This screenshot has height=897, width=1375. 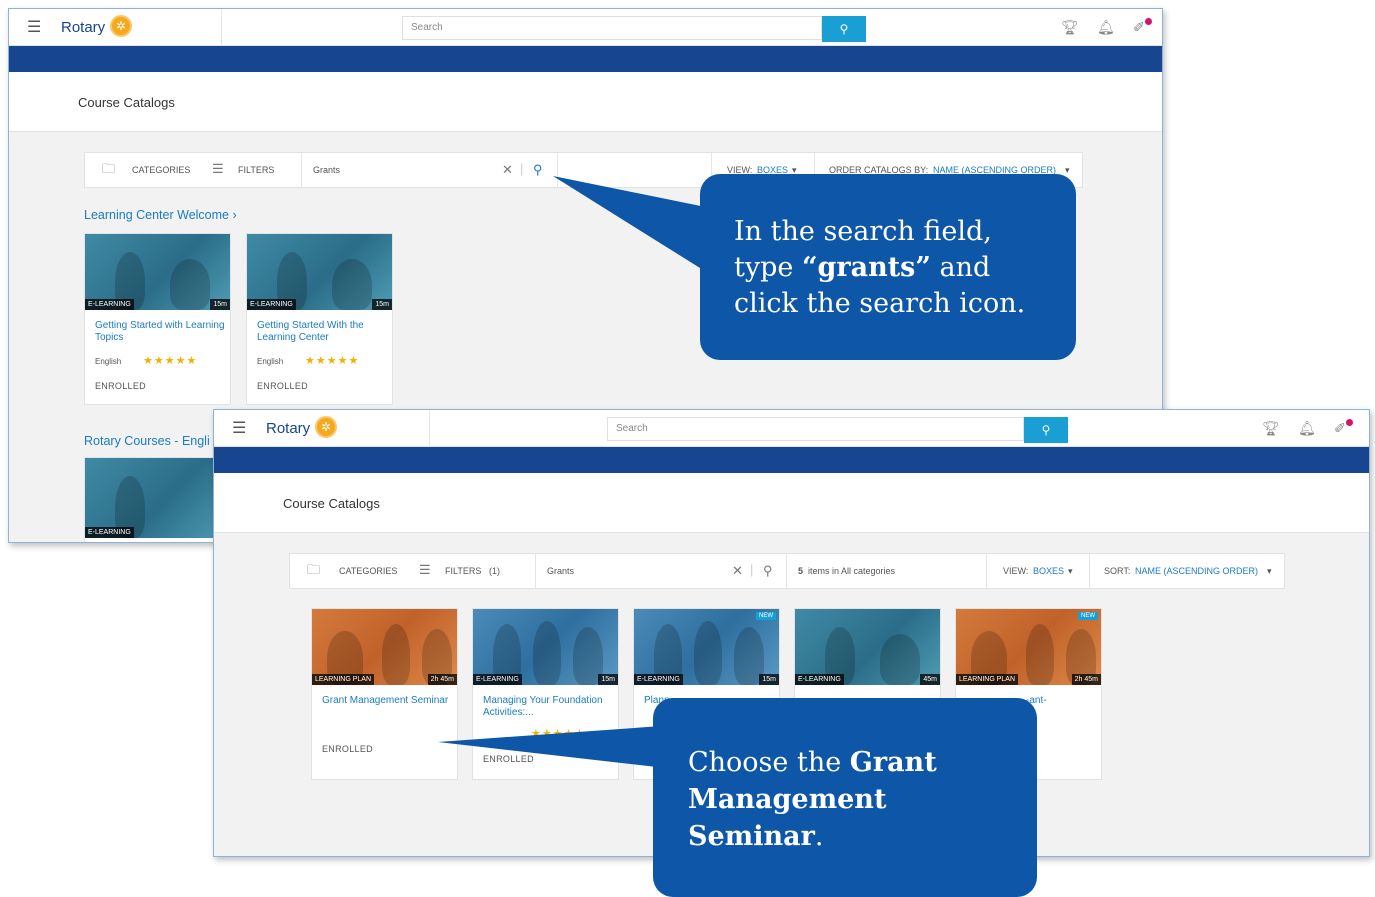 I want to click on course-title: Getting Started with Learning Topics, so click(x=160, y=332).